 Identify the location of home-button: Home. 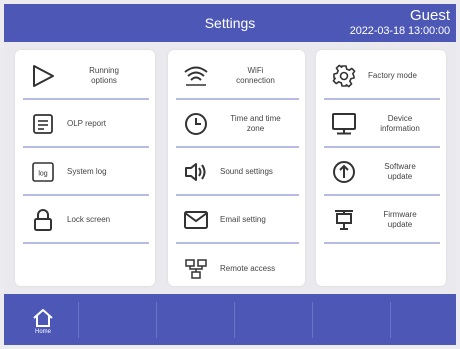
(43, 322).